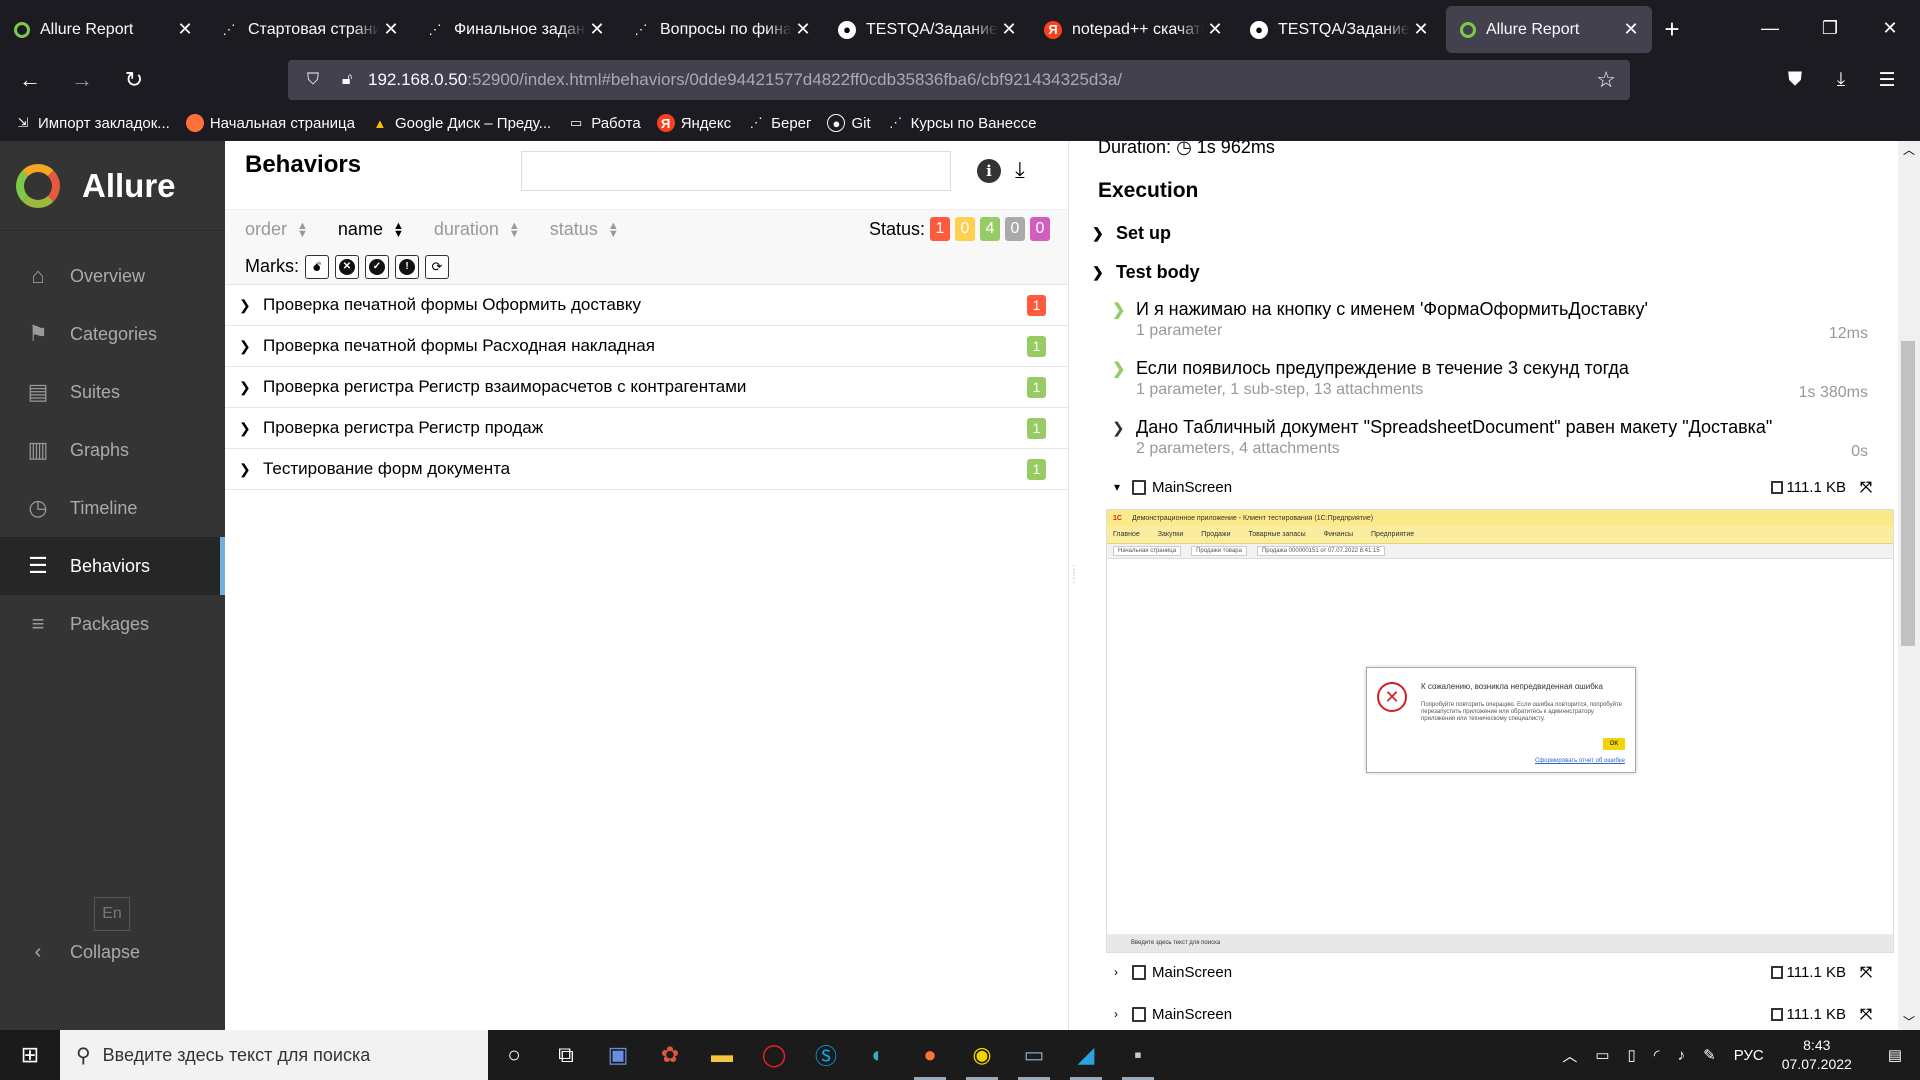  I want to click on scroll-thumb, so click(1908, 493).